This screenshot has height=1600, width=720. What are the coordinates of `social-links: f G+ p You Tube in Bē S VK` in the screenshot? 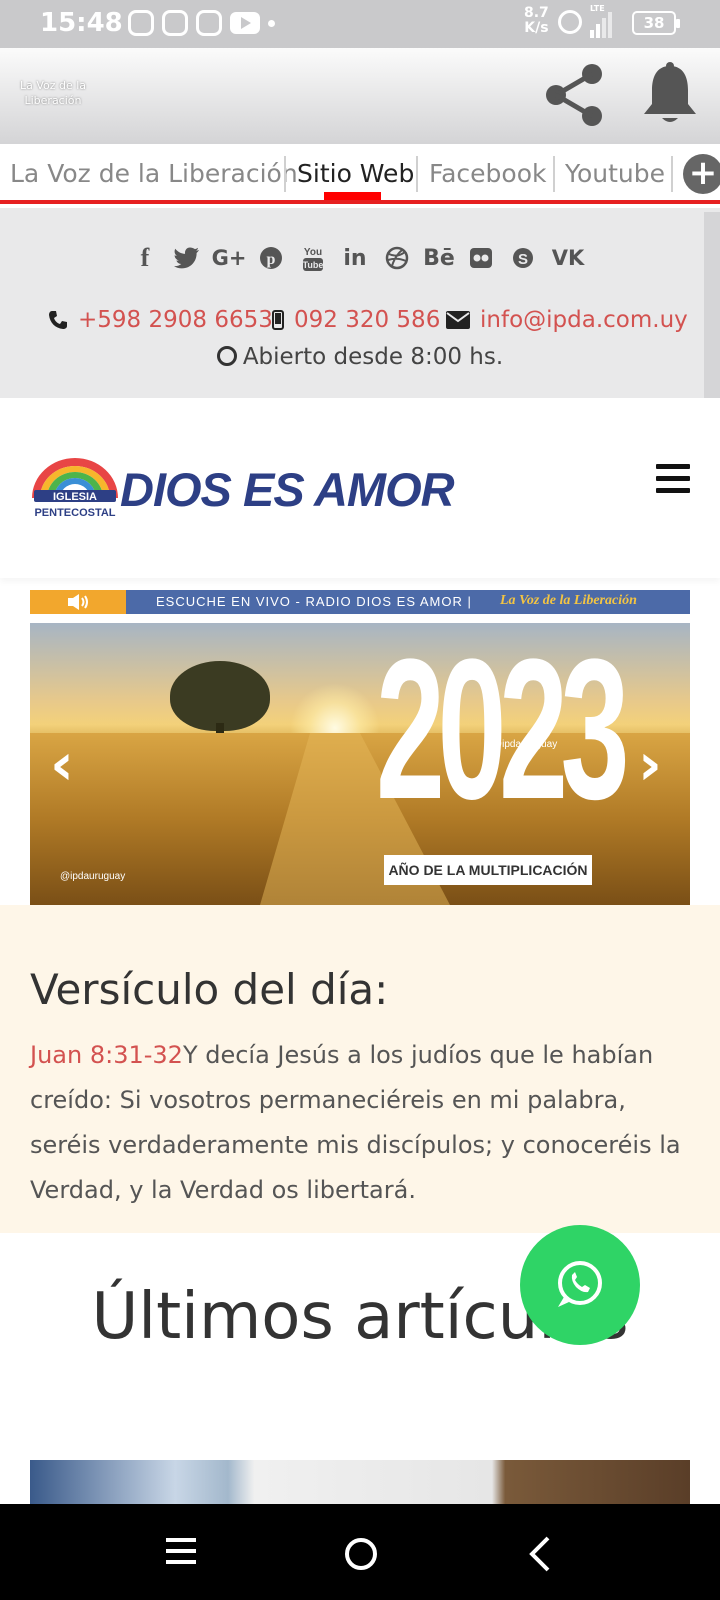 It's located at (358, 258).